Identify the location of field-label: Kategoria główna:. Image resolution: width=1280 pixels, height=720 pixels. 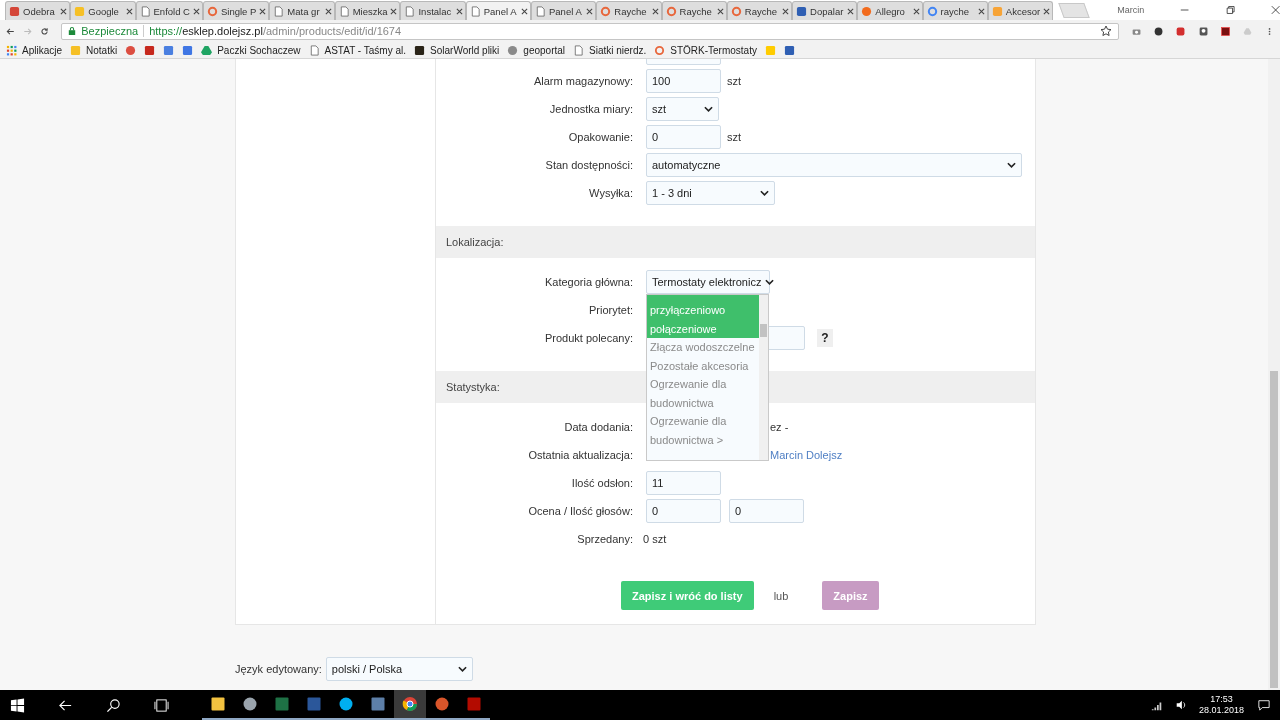
(588, 282).